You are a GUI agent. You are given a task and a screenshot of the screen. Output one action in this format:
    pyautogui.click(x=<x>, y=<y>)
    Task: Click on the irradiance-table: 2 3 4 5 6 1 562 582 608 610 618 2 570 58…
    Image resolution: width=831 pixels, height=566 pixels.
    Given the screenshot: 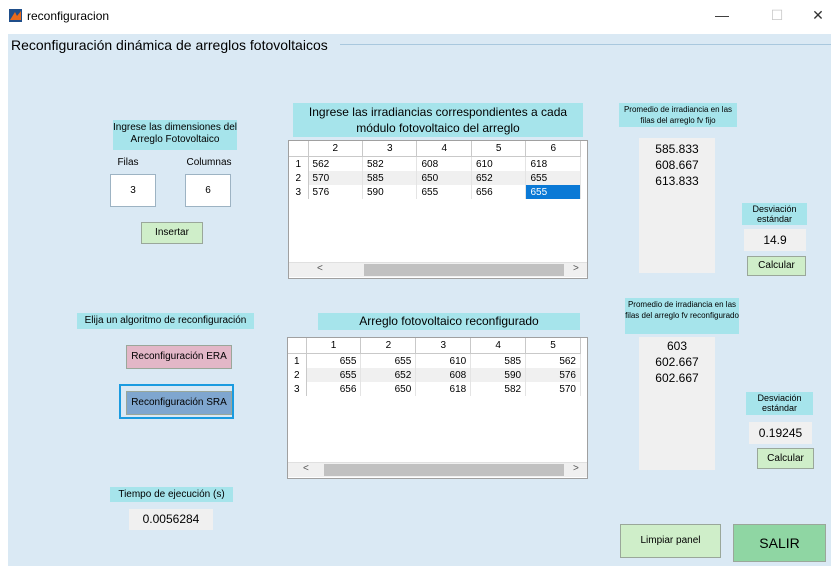 What is the action you would take?
    pyautogui.click(x=438, y=209)
    